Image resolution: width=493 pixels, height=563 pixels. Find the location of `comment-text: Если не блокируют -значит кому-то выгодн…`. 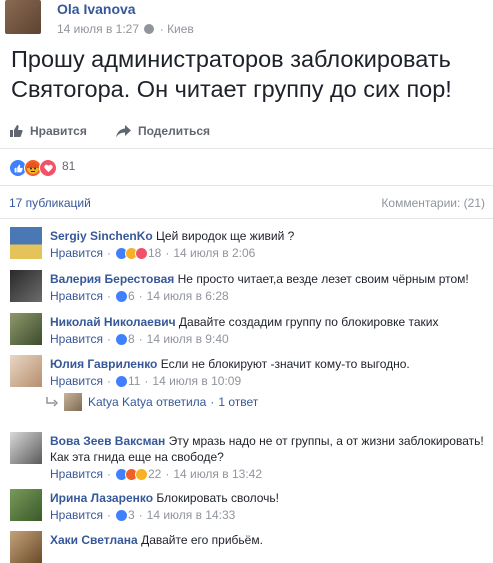

comment-text: Если не блокируют -значит кому-то выгодн… is located at coordinates (285, 364).